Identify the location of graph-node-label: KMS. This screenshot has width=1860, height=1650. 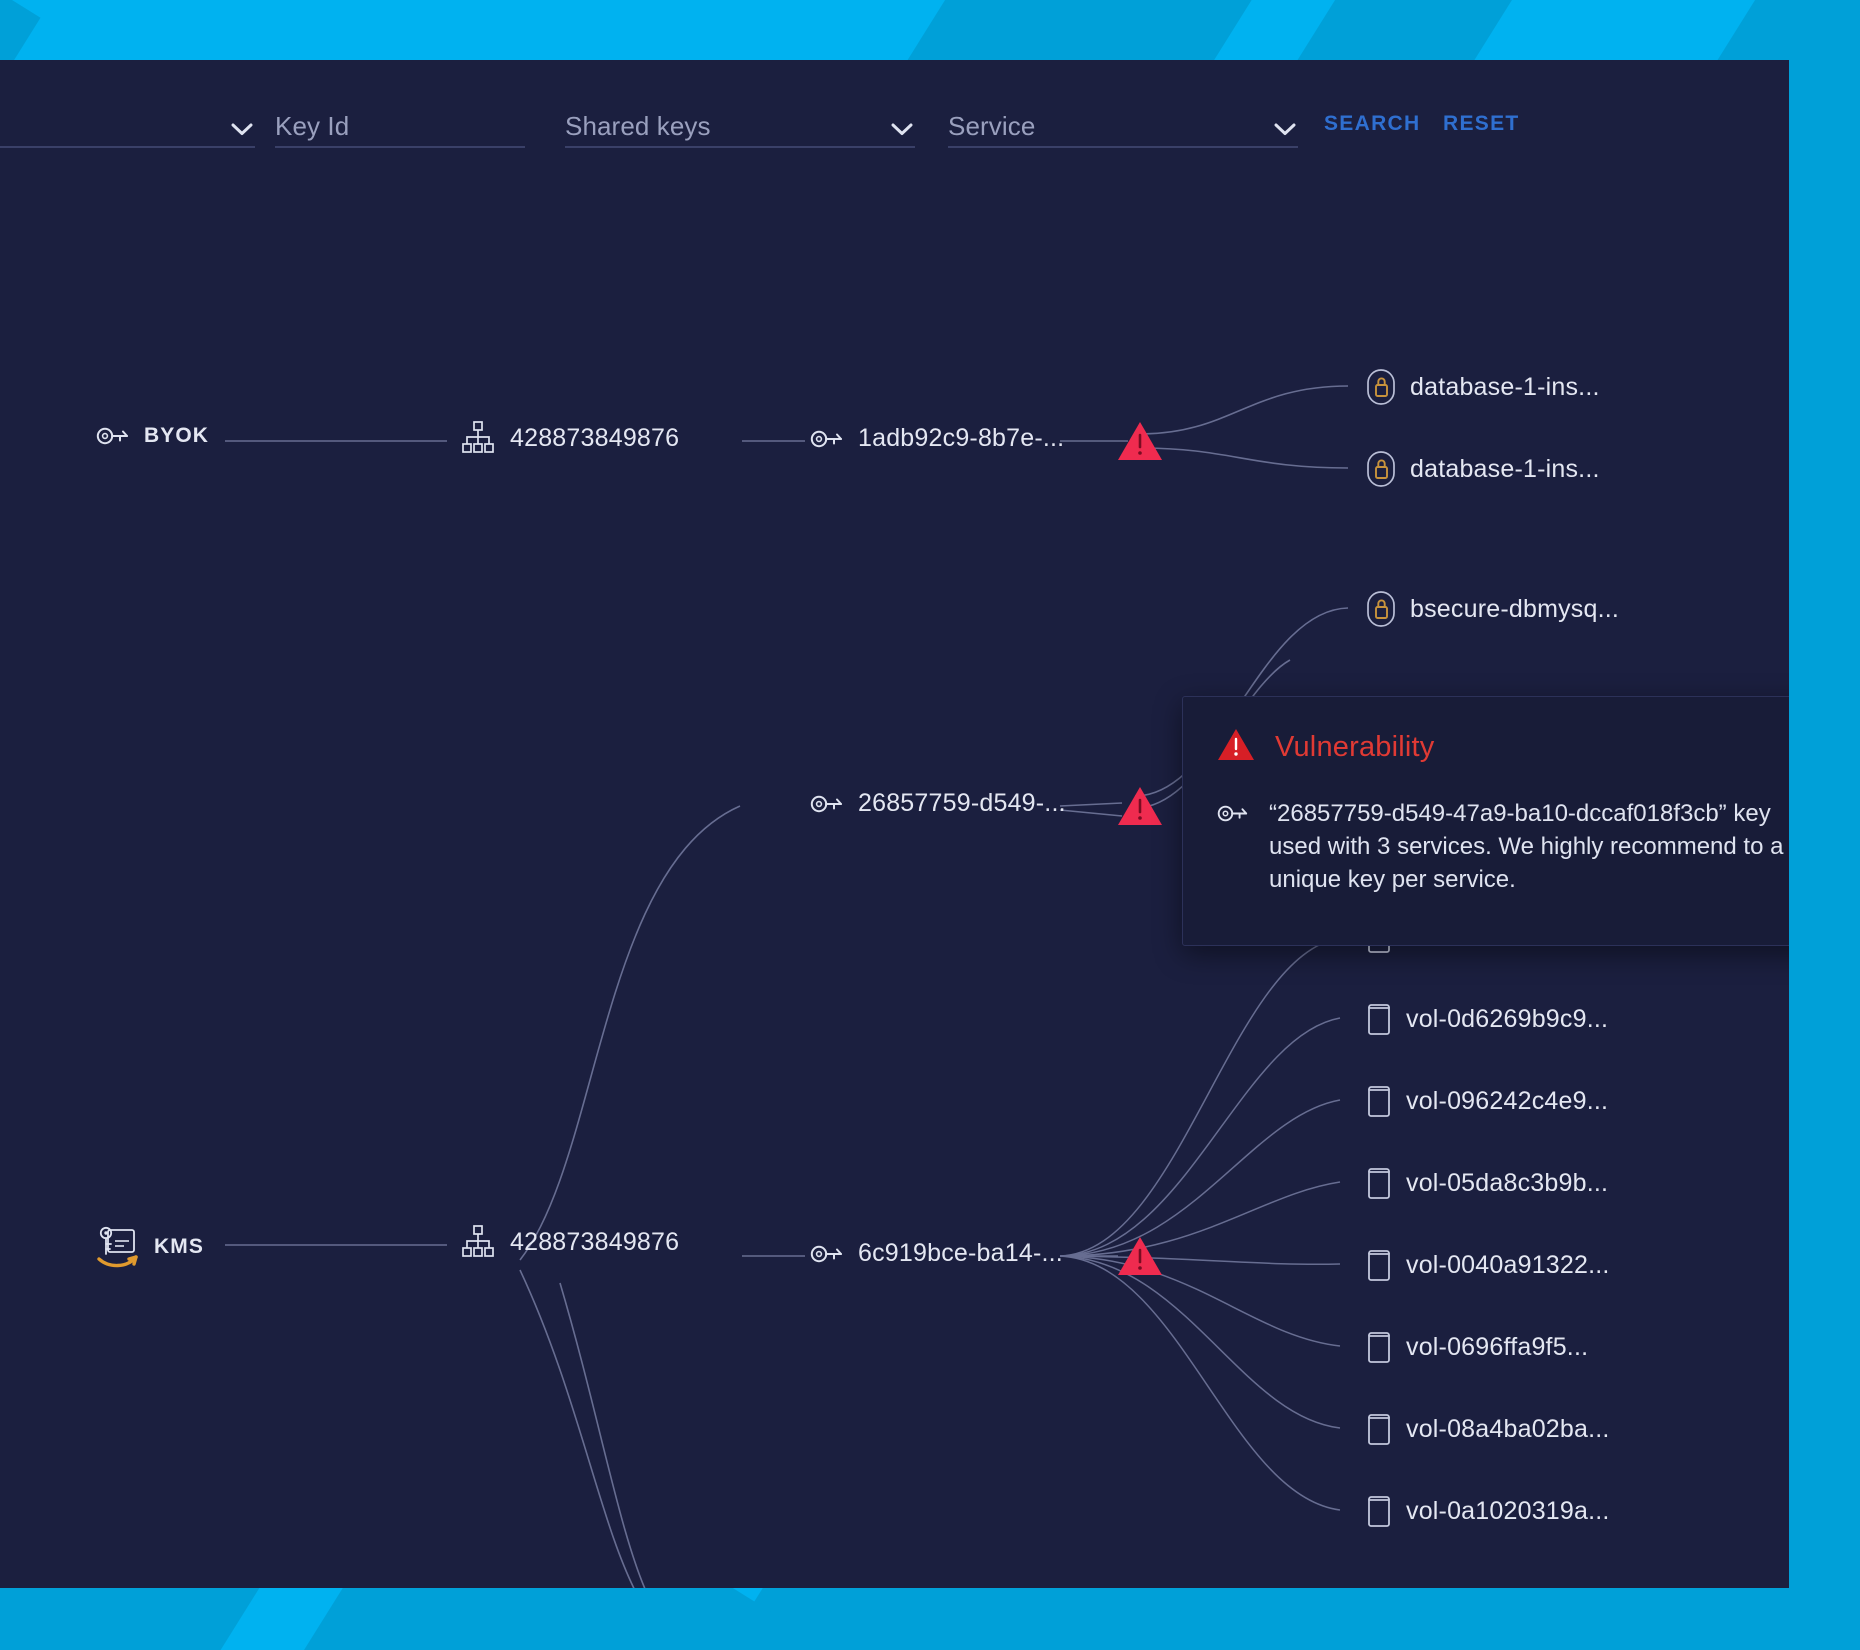
(179, 1246).